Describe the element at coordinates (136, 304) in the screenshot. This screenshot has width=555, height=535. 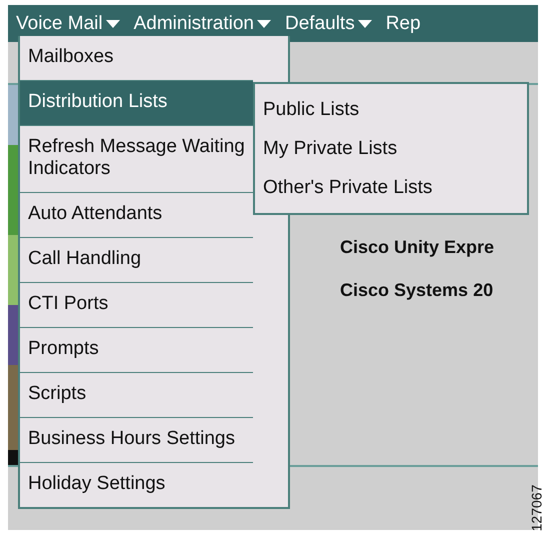
I see `menu-item: CTI Ports` at that location.